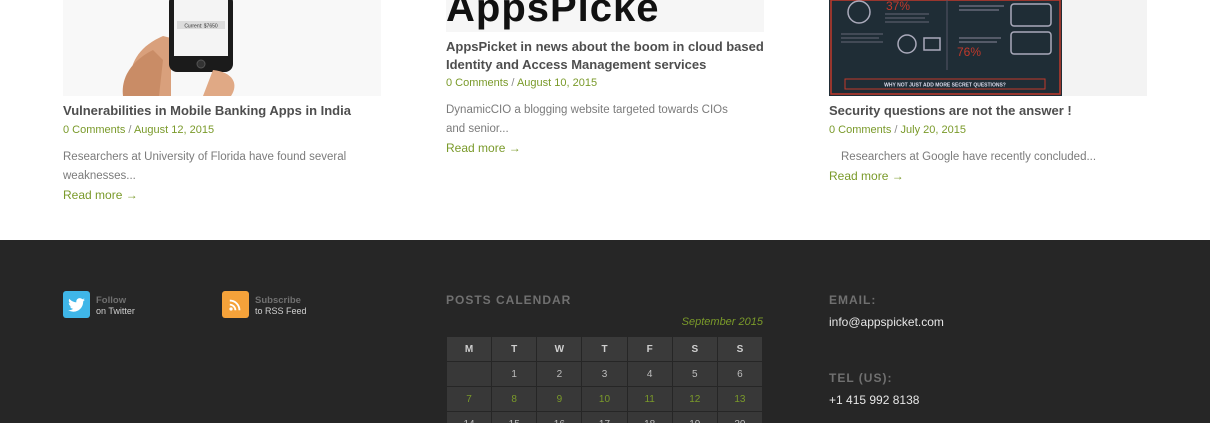  I want to click on calendar-day: 17, so click(604, 417).